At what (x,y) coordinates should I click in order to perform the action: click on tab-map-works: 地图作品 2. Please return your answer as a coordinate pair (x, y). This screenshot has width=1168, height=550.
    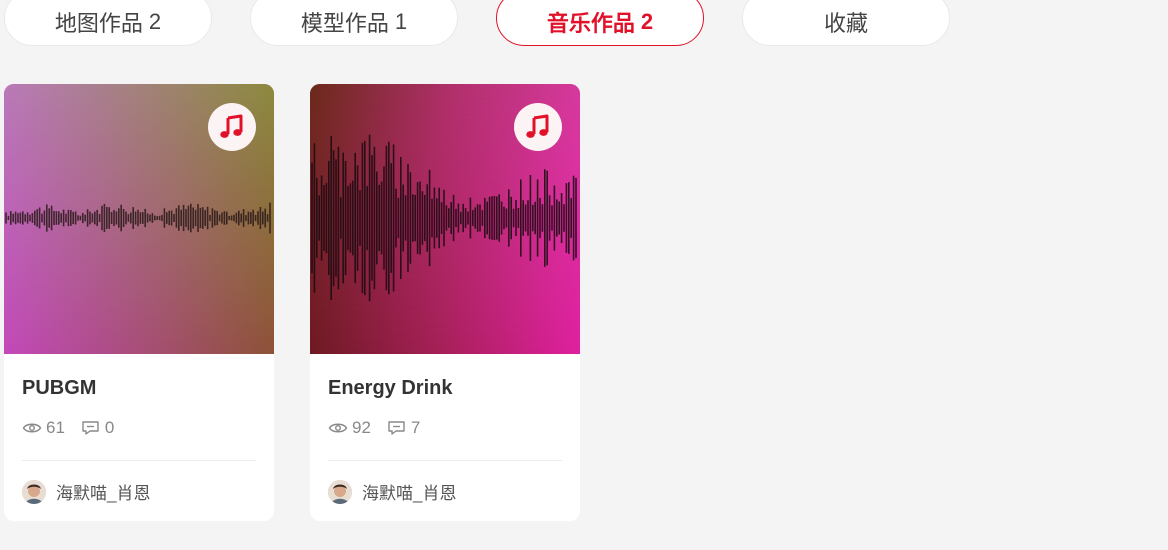
    Looking at the image, I should click on (108, 23).